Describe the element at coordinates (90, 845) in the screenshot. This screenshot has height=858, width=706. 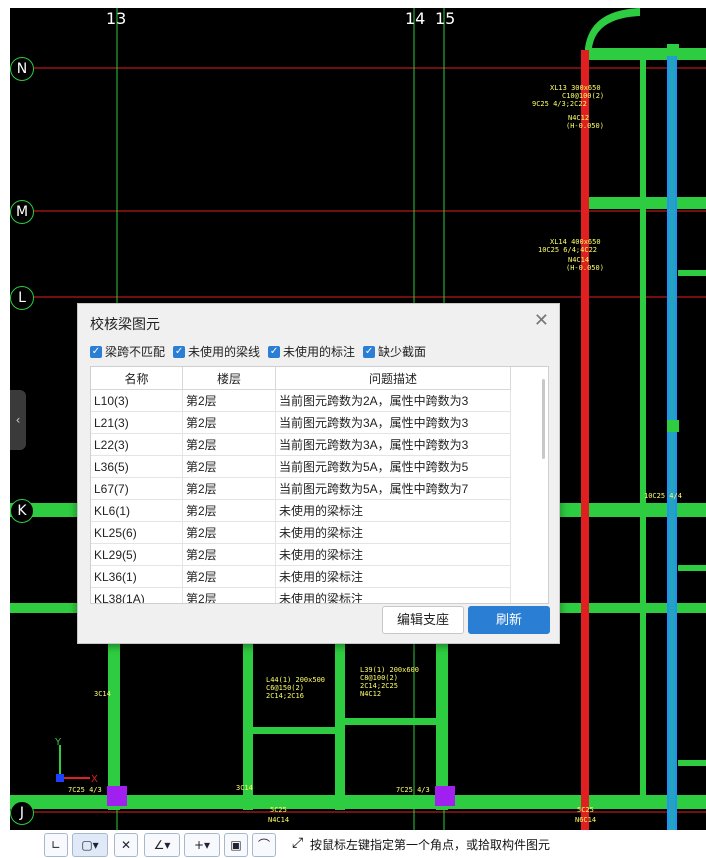
I see `rectangle-select-icon: ▢▾` at that location.